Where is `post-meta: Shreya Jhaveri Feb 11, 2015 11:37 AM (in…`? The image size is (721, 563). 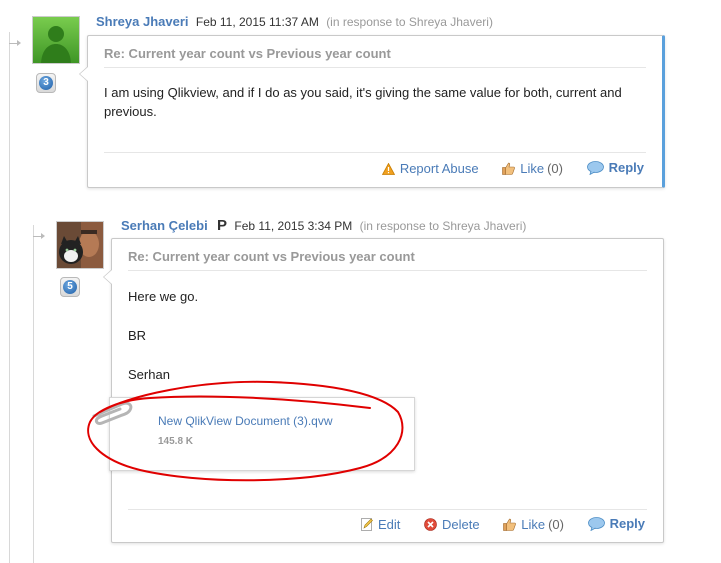 post-meta: Shreya Jhaveri Feb 11, 2015 11:37 AM (in… is located at coordinates (294, 21).